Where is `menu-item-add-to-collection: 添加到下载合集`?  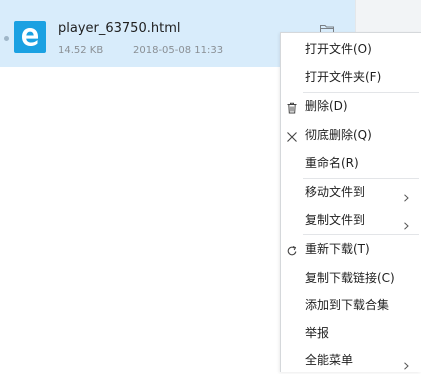
menu-item-add-to-collection: 添加到下载合集 is located at coordinates (351, 304).